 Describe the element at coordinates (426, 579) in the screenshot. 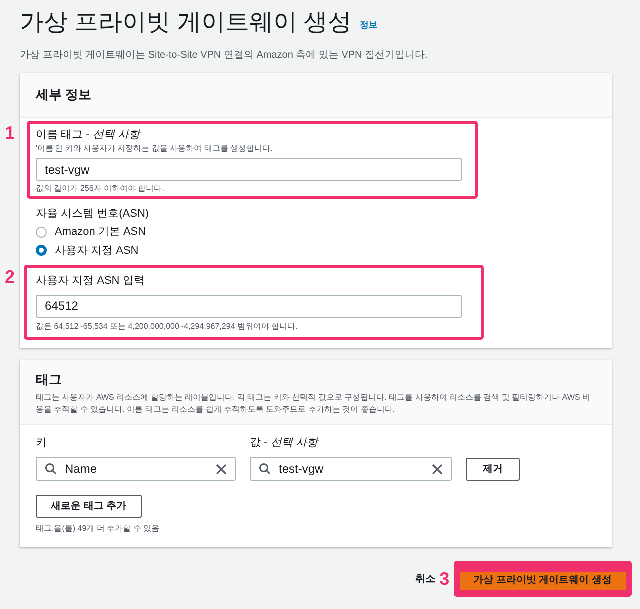

I see `cancel-link: 취소` at that location.